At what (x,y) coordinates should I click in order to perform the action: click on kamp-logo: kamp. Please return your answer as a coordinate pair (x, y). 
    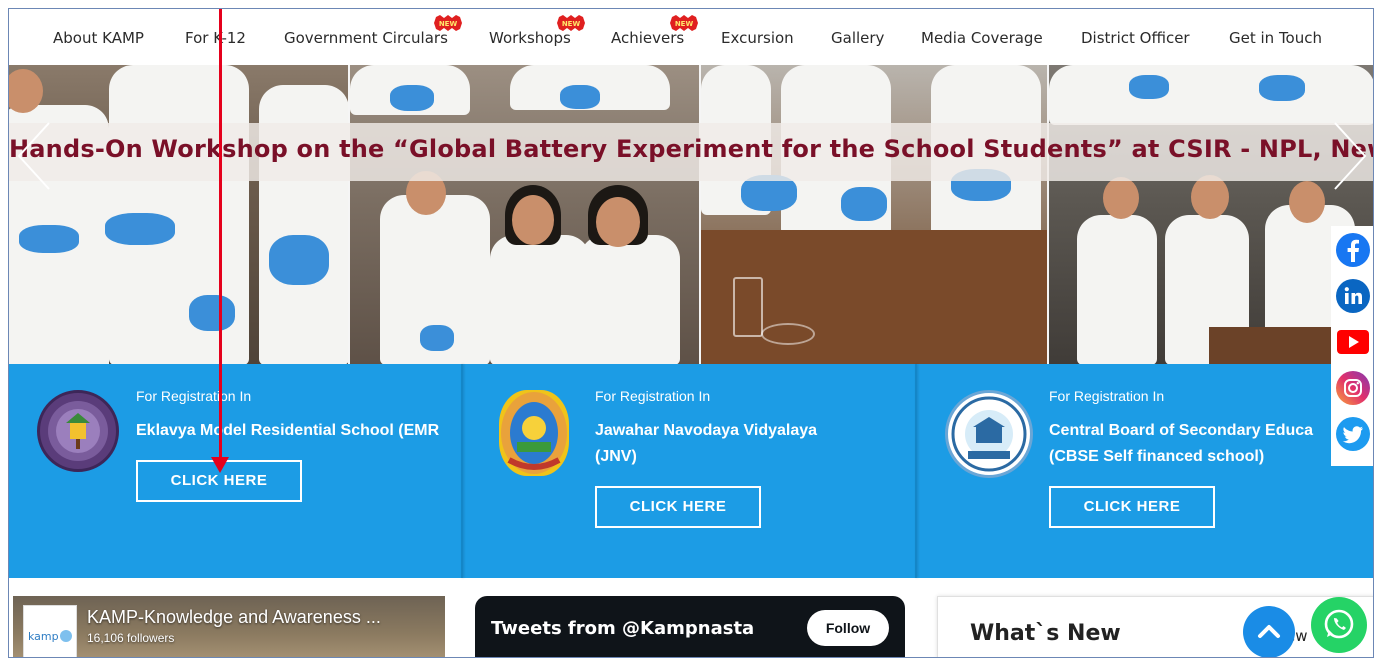
    Looking at the image, I should click on (50, 631).